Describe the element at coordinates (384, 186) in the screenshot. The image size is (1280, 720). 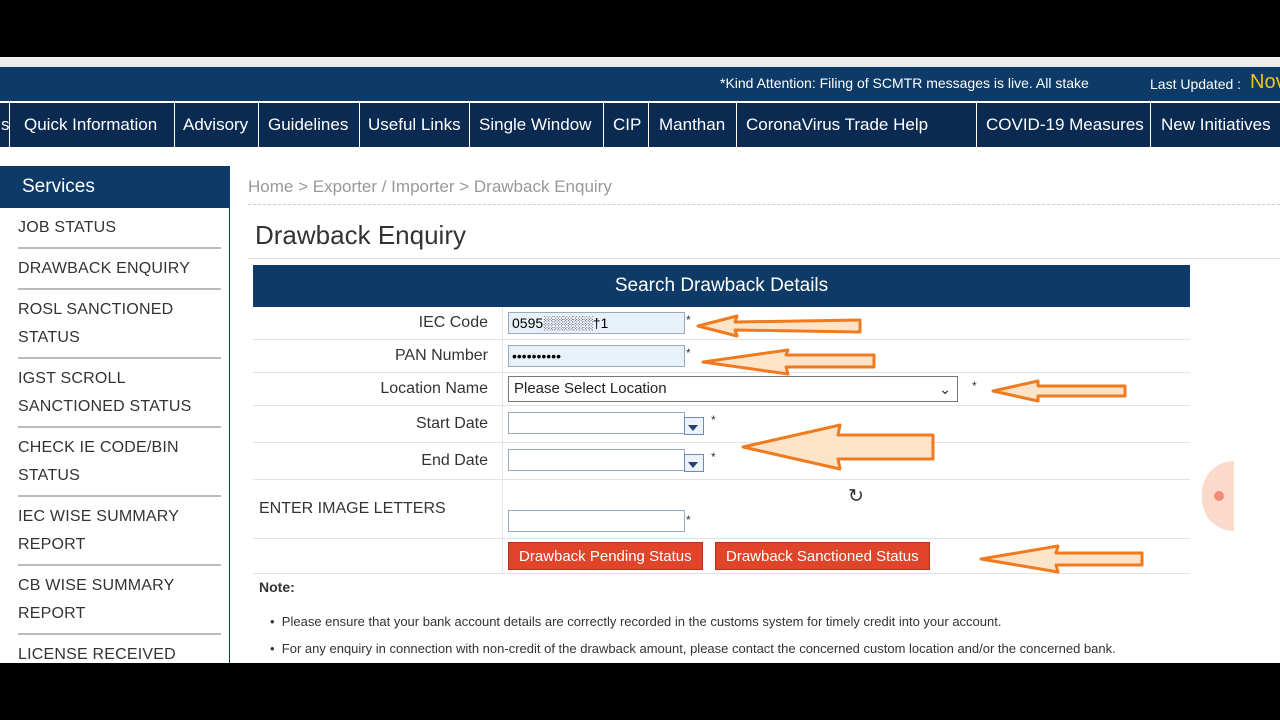
I see `breadcrumb-section: Exporter / Importer` at that location.